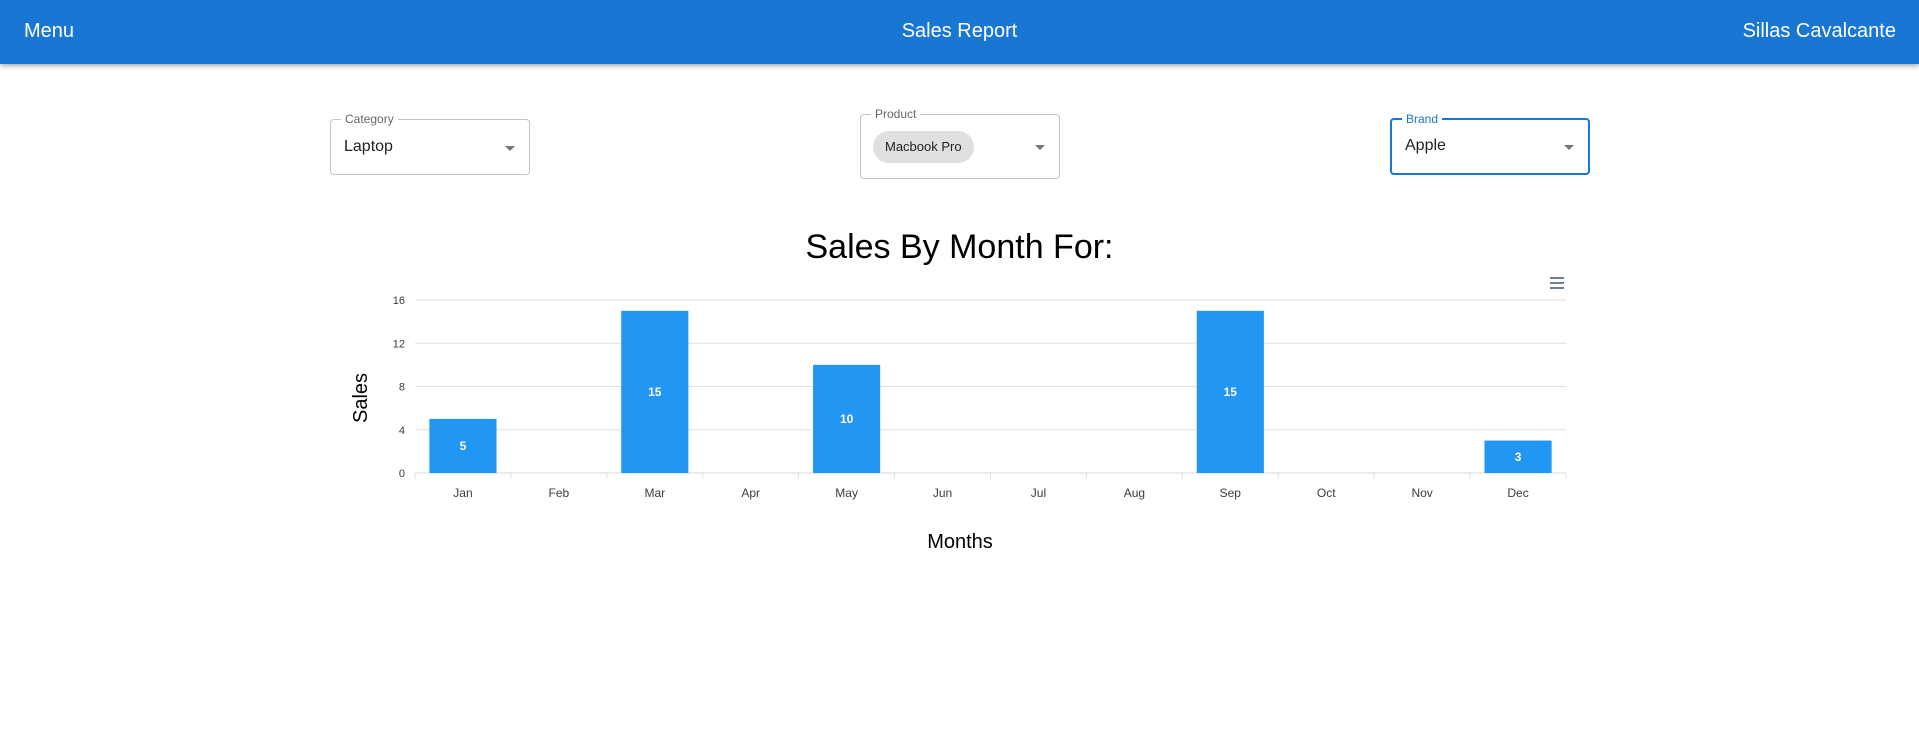 This screenshot has width=1919, height=748. I want to click on x-tick-label: Oct, so click(1326, 493).